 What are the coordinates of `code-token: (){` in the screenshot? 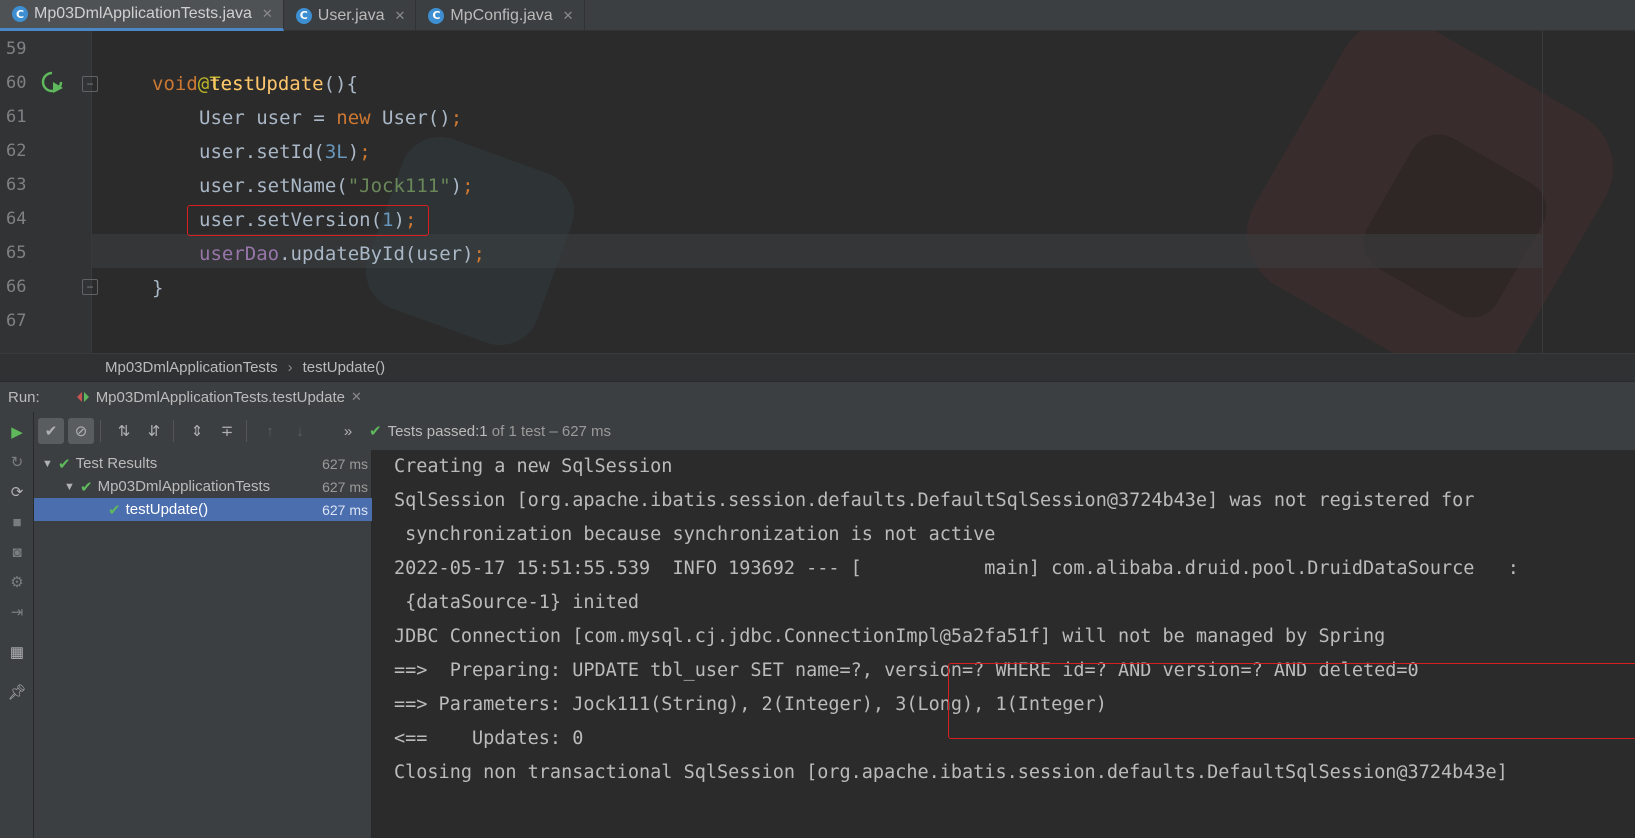 It's located at (340, 84).